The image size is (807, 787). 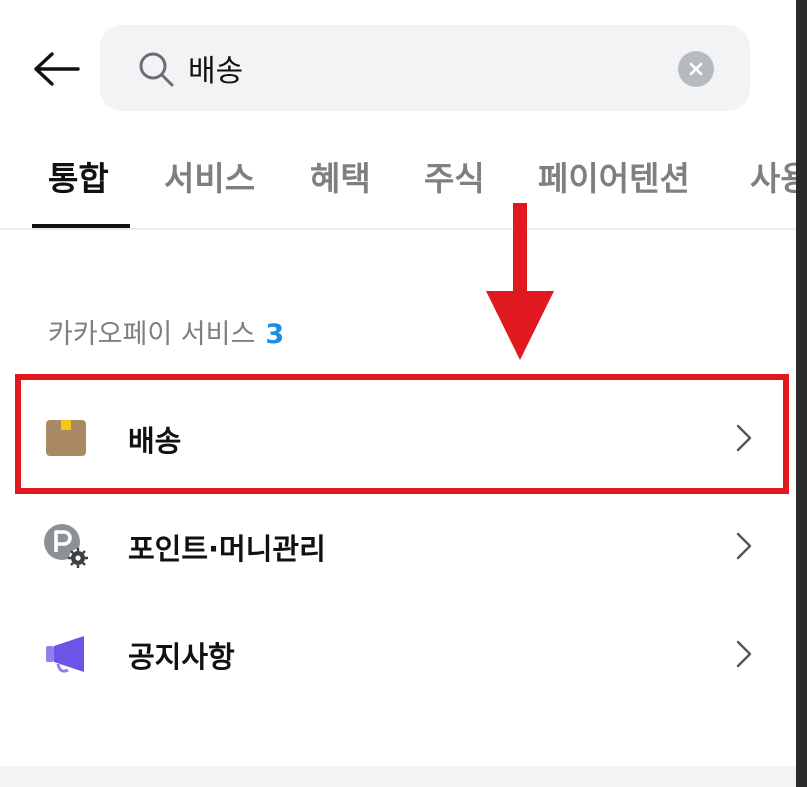 What do you see at coordinates (801, 393) in the screenshot?
I see `screen-edge` at bounding box center [801, 393].